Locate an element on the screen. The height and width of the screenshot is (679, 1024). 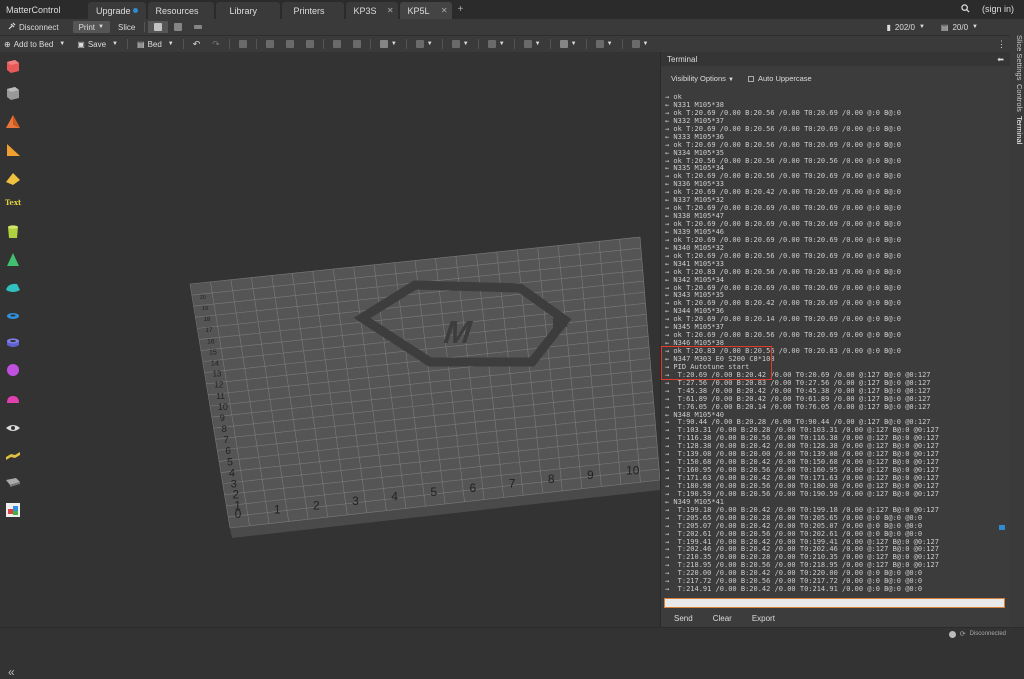
disconnect-label: Disconnect is located at coordinates (39, 27).